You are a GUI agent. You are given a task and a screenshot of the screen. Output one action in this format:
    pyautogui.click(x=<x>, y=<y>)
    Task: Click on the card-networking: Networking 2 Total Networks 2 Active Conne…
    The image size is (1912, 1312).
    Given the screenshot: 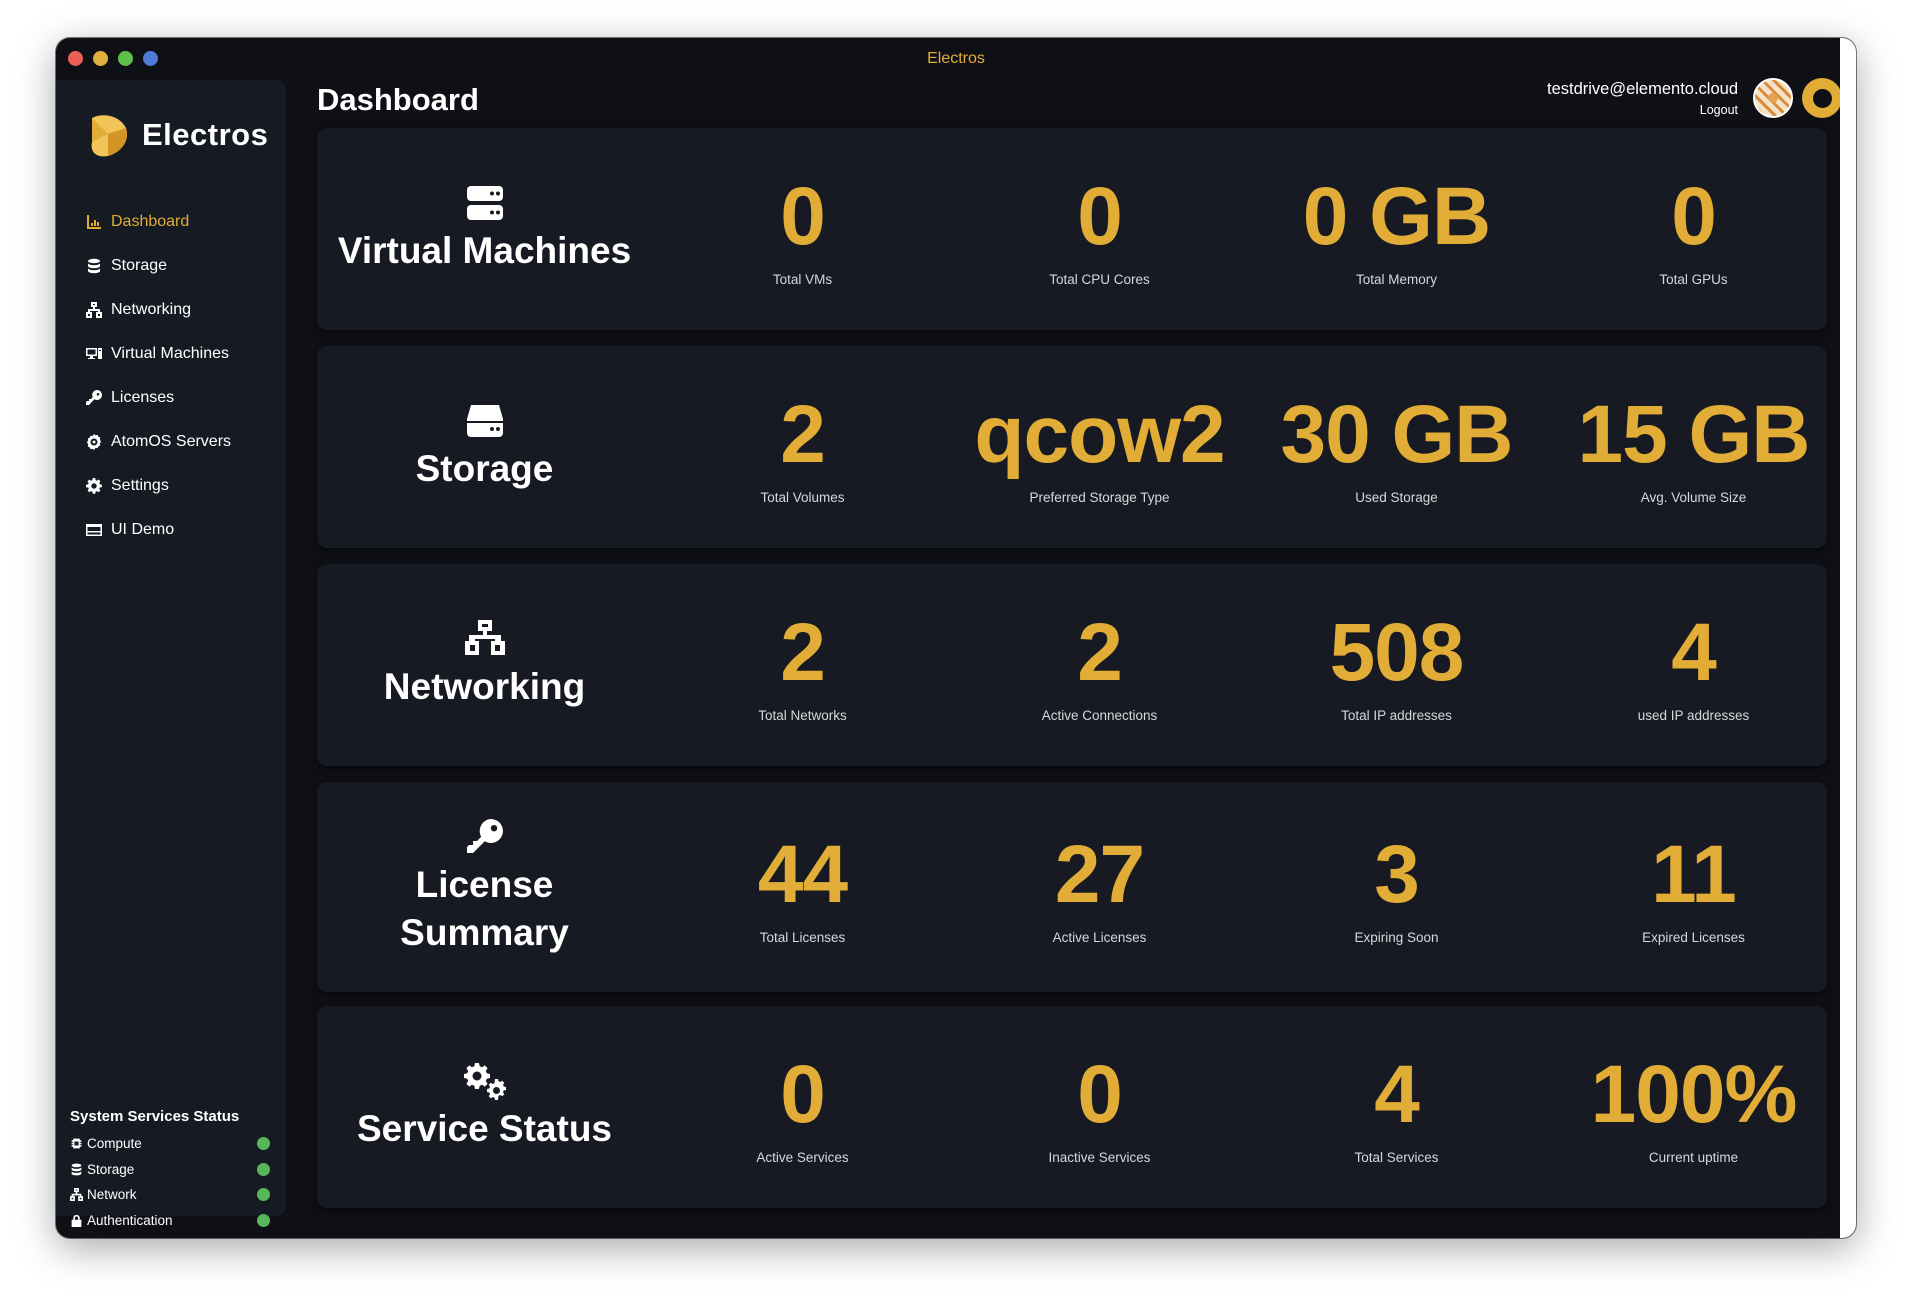 What is the action you would take?
    pyautogui.click(x=1072, y=665)
    